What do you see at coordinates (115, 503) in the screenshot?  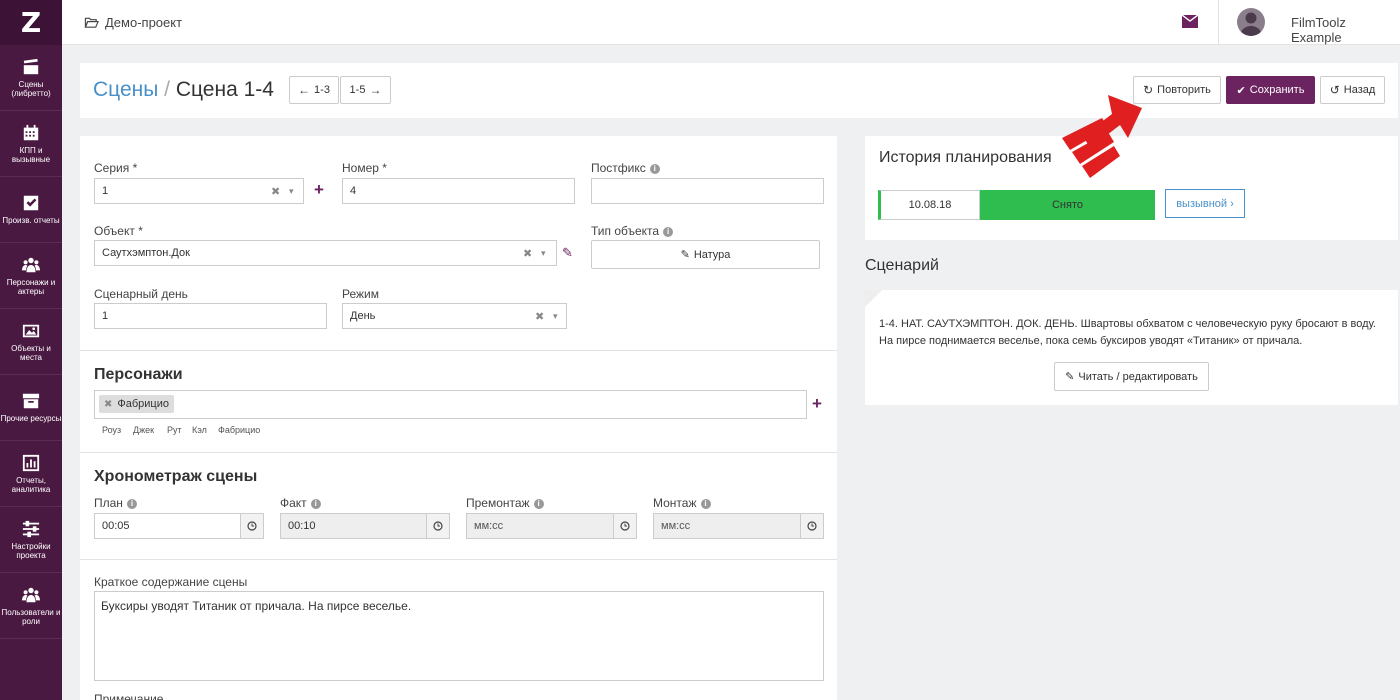 I see `plan-label: План i` at bounding box center [115, 503].